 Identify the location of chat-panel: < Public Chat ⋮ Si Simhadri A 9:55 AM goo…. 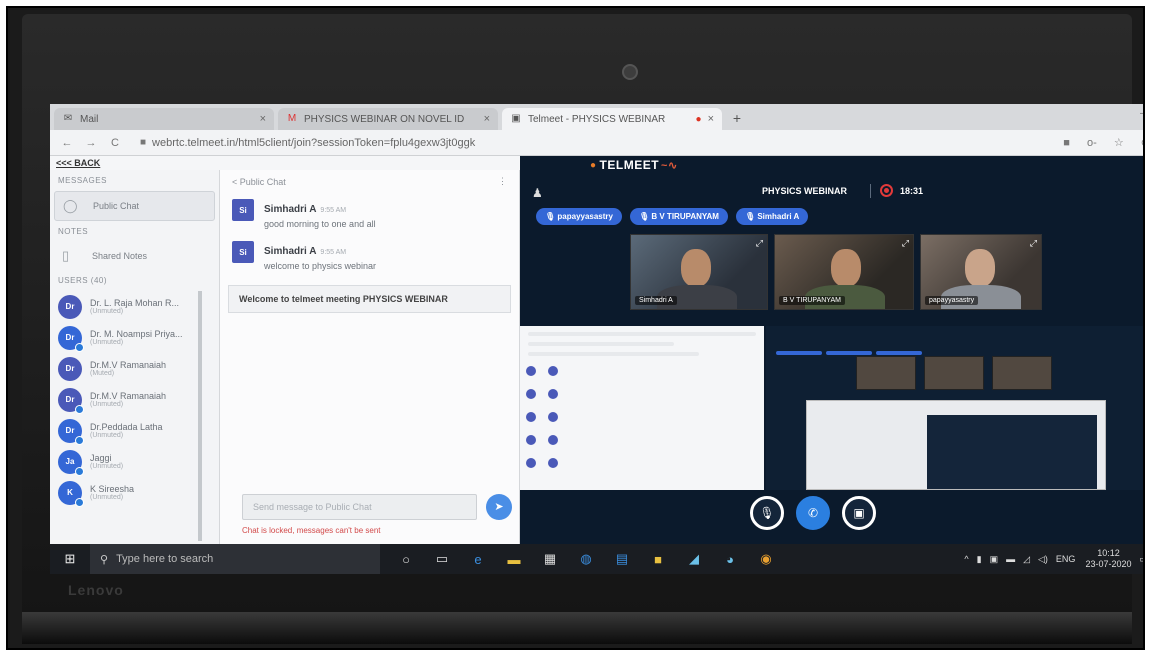
(370, 357).